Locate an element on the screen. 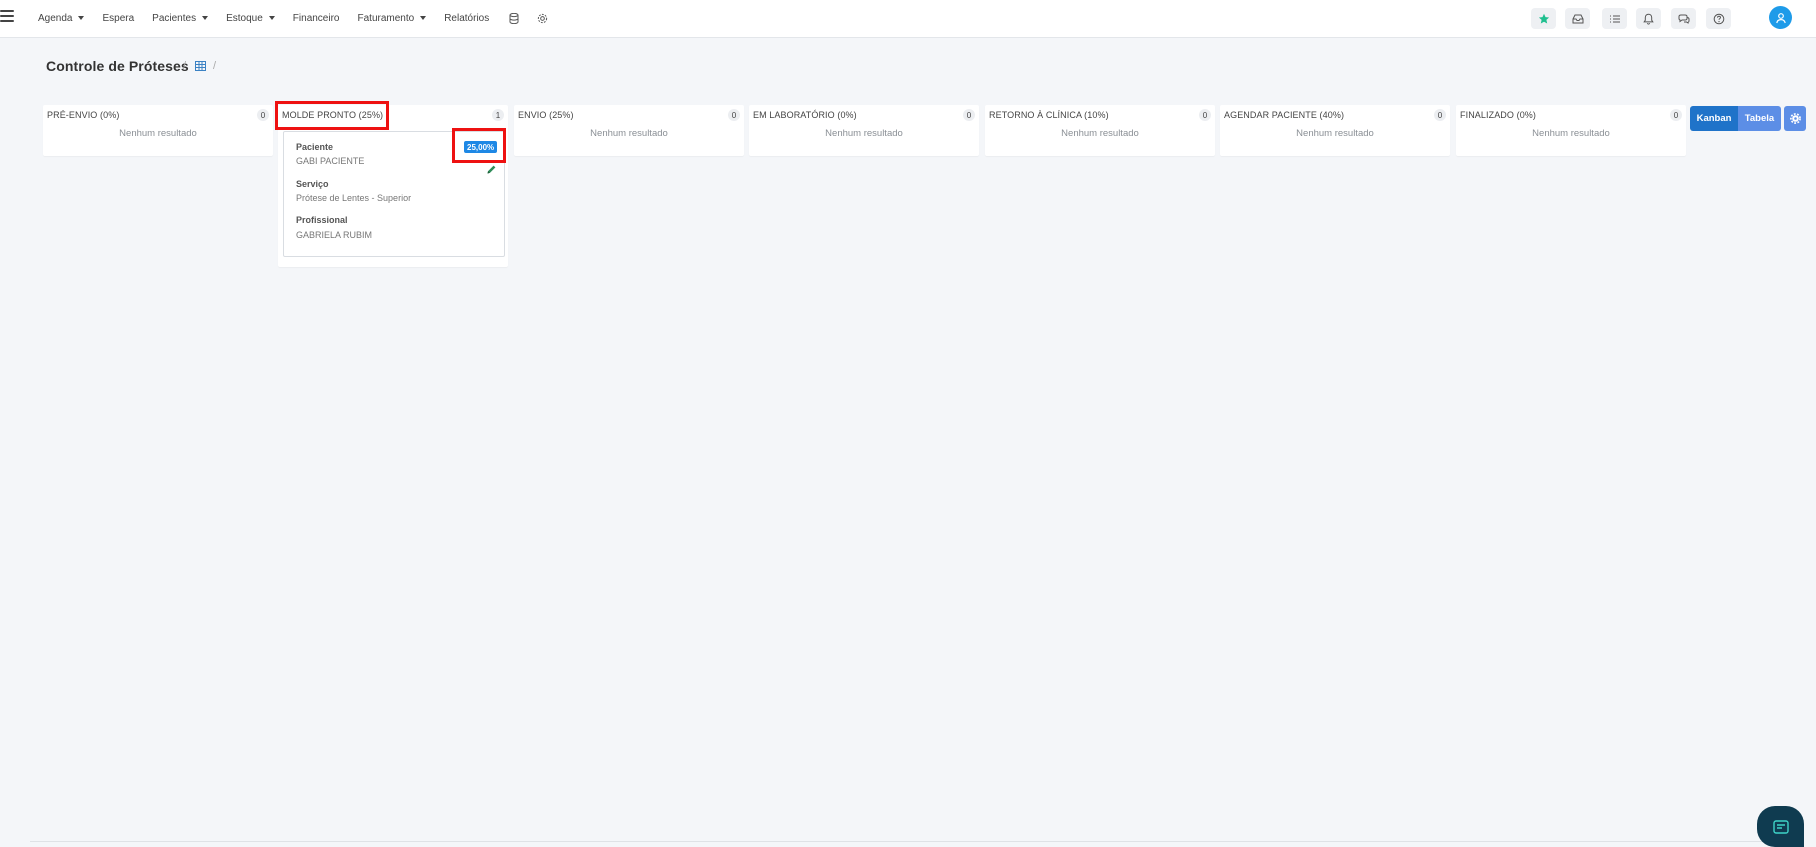 This screenshot has height=847, width=1816. column-title: RETORNO À CLÍNICA (10%) is located at coordinates (1049, 115).